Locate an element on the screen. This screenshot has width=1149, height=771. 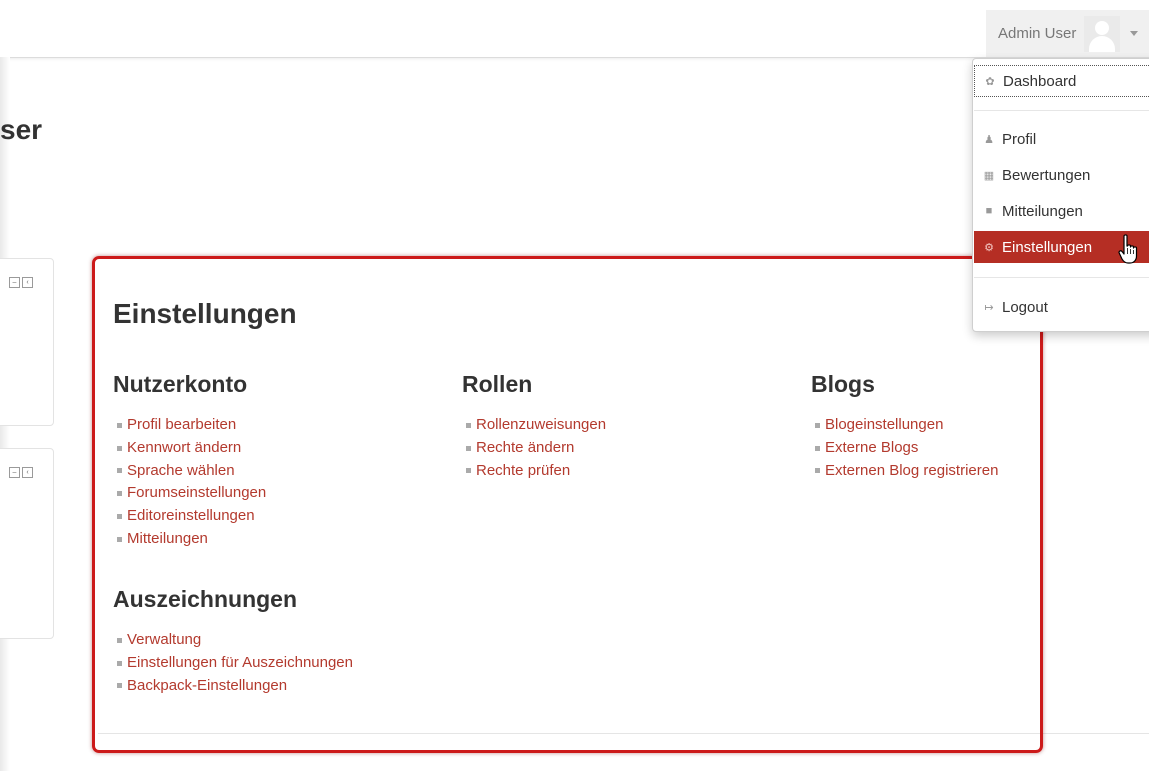
list-item: Einstellungen für Auszeichnungen is located at coordinates (233, 663).